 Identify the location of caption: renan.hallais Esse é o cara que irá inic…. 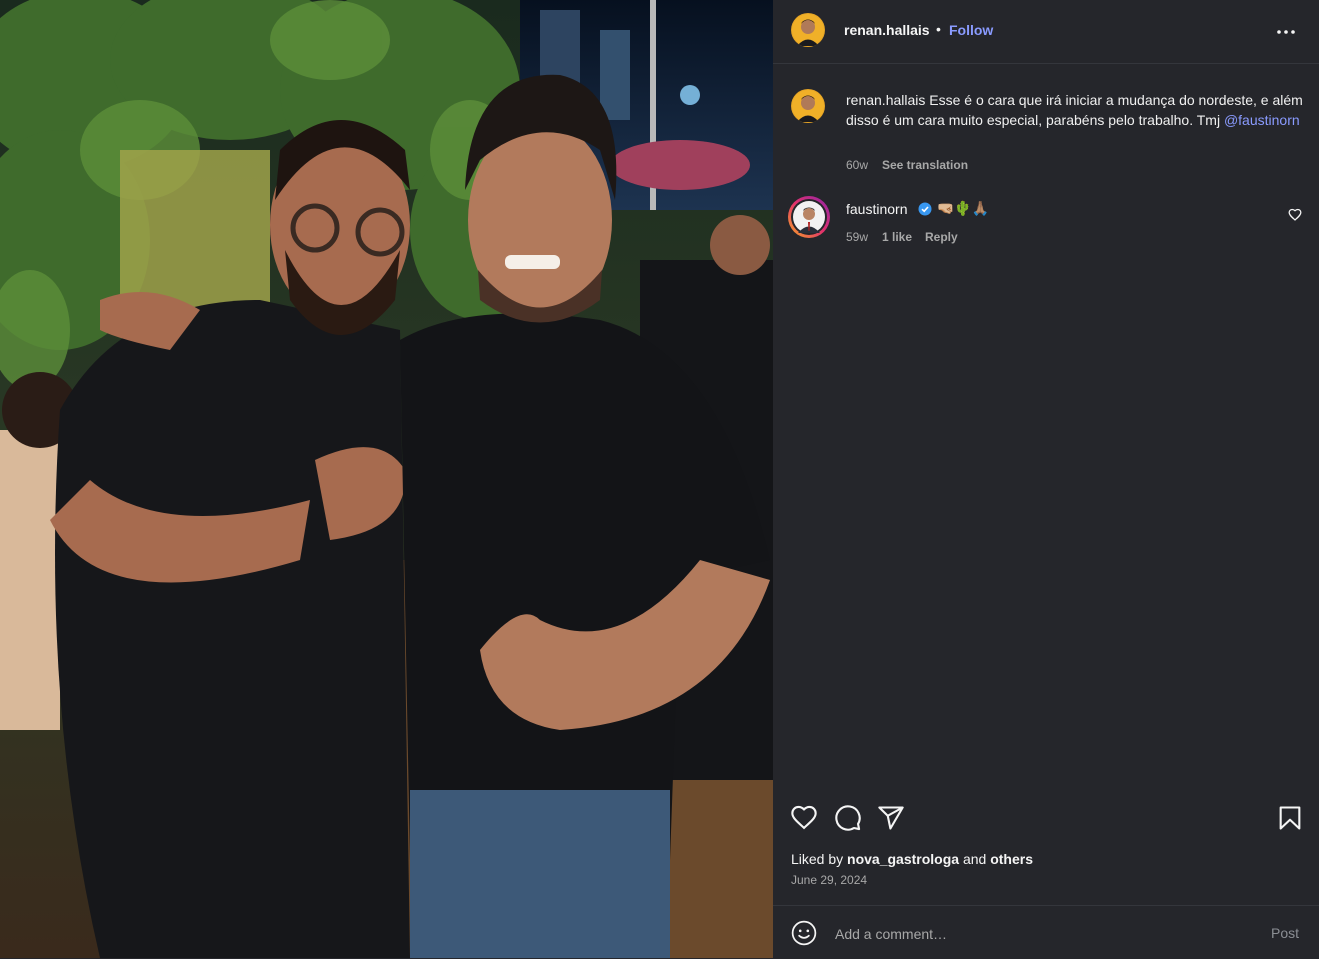
(1076, 110).